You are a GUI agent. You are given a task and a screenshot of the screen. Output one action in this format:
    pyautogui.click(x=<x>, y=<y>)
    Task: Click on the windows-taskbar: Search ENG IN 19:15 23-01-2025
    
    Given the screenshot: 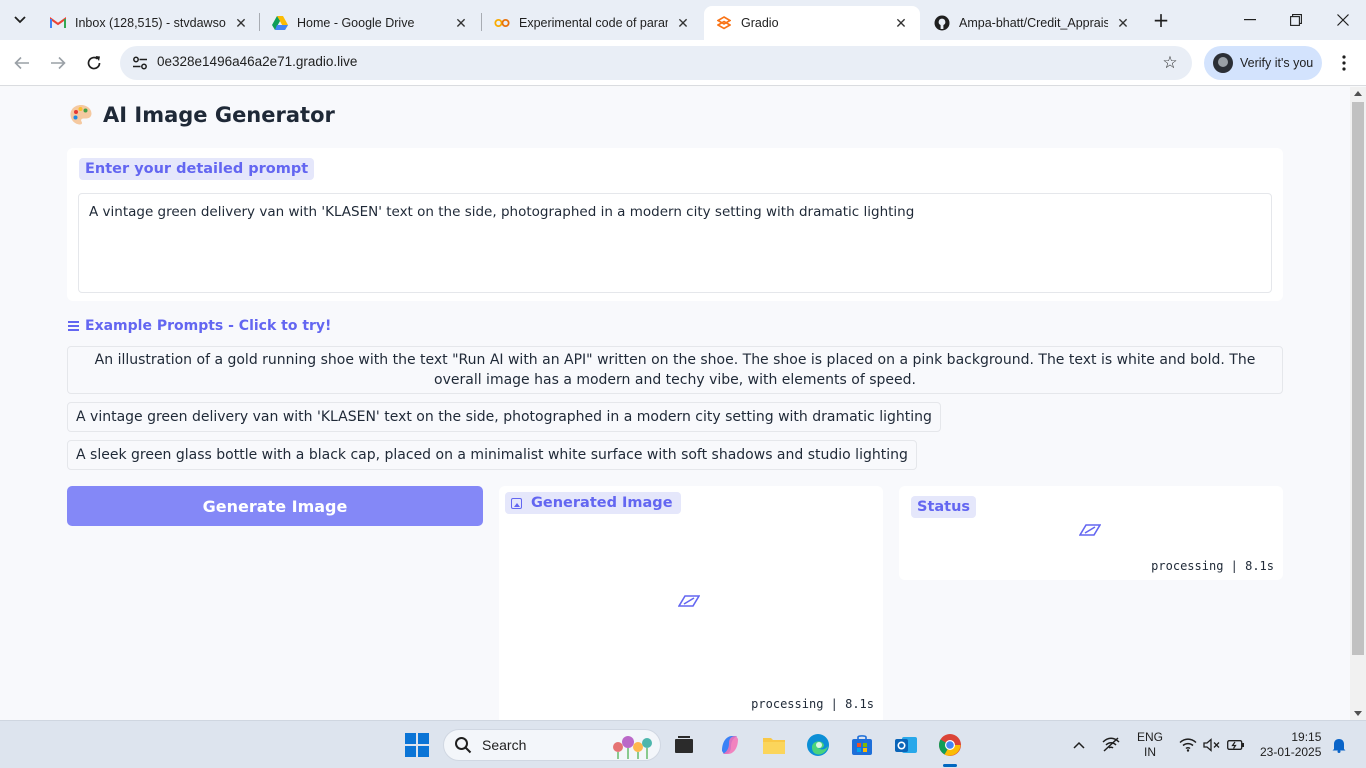 What is the action you would take?
    pyautogui.click(x=683, y=744)
    